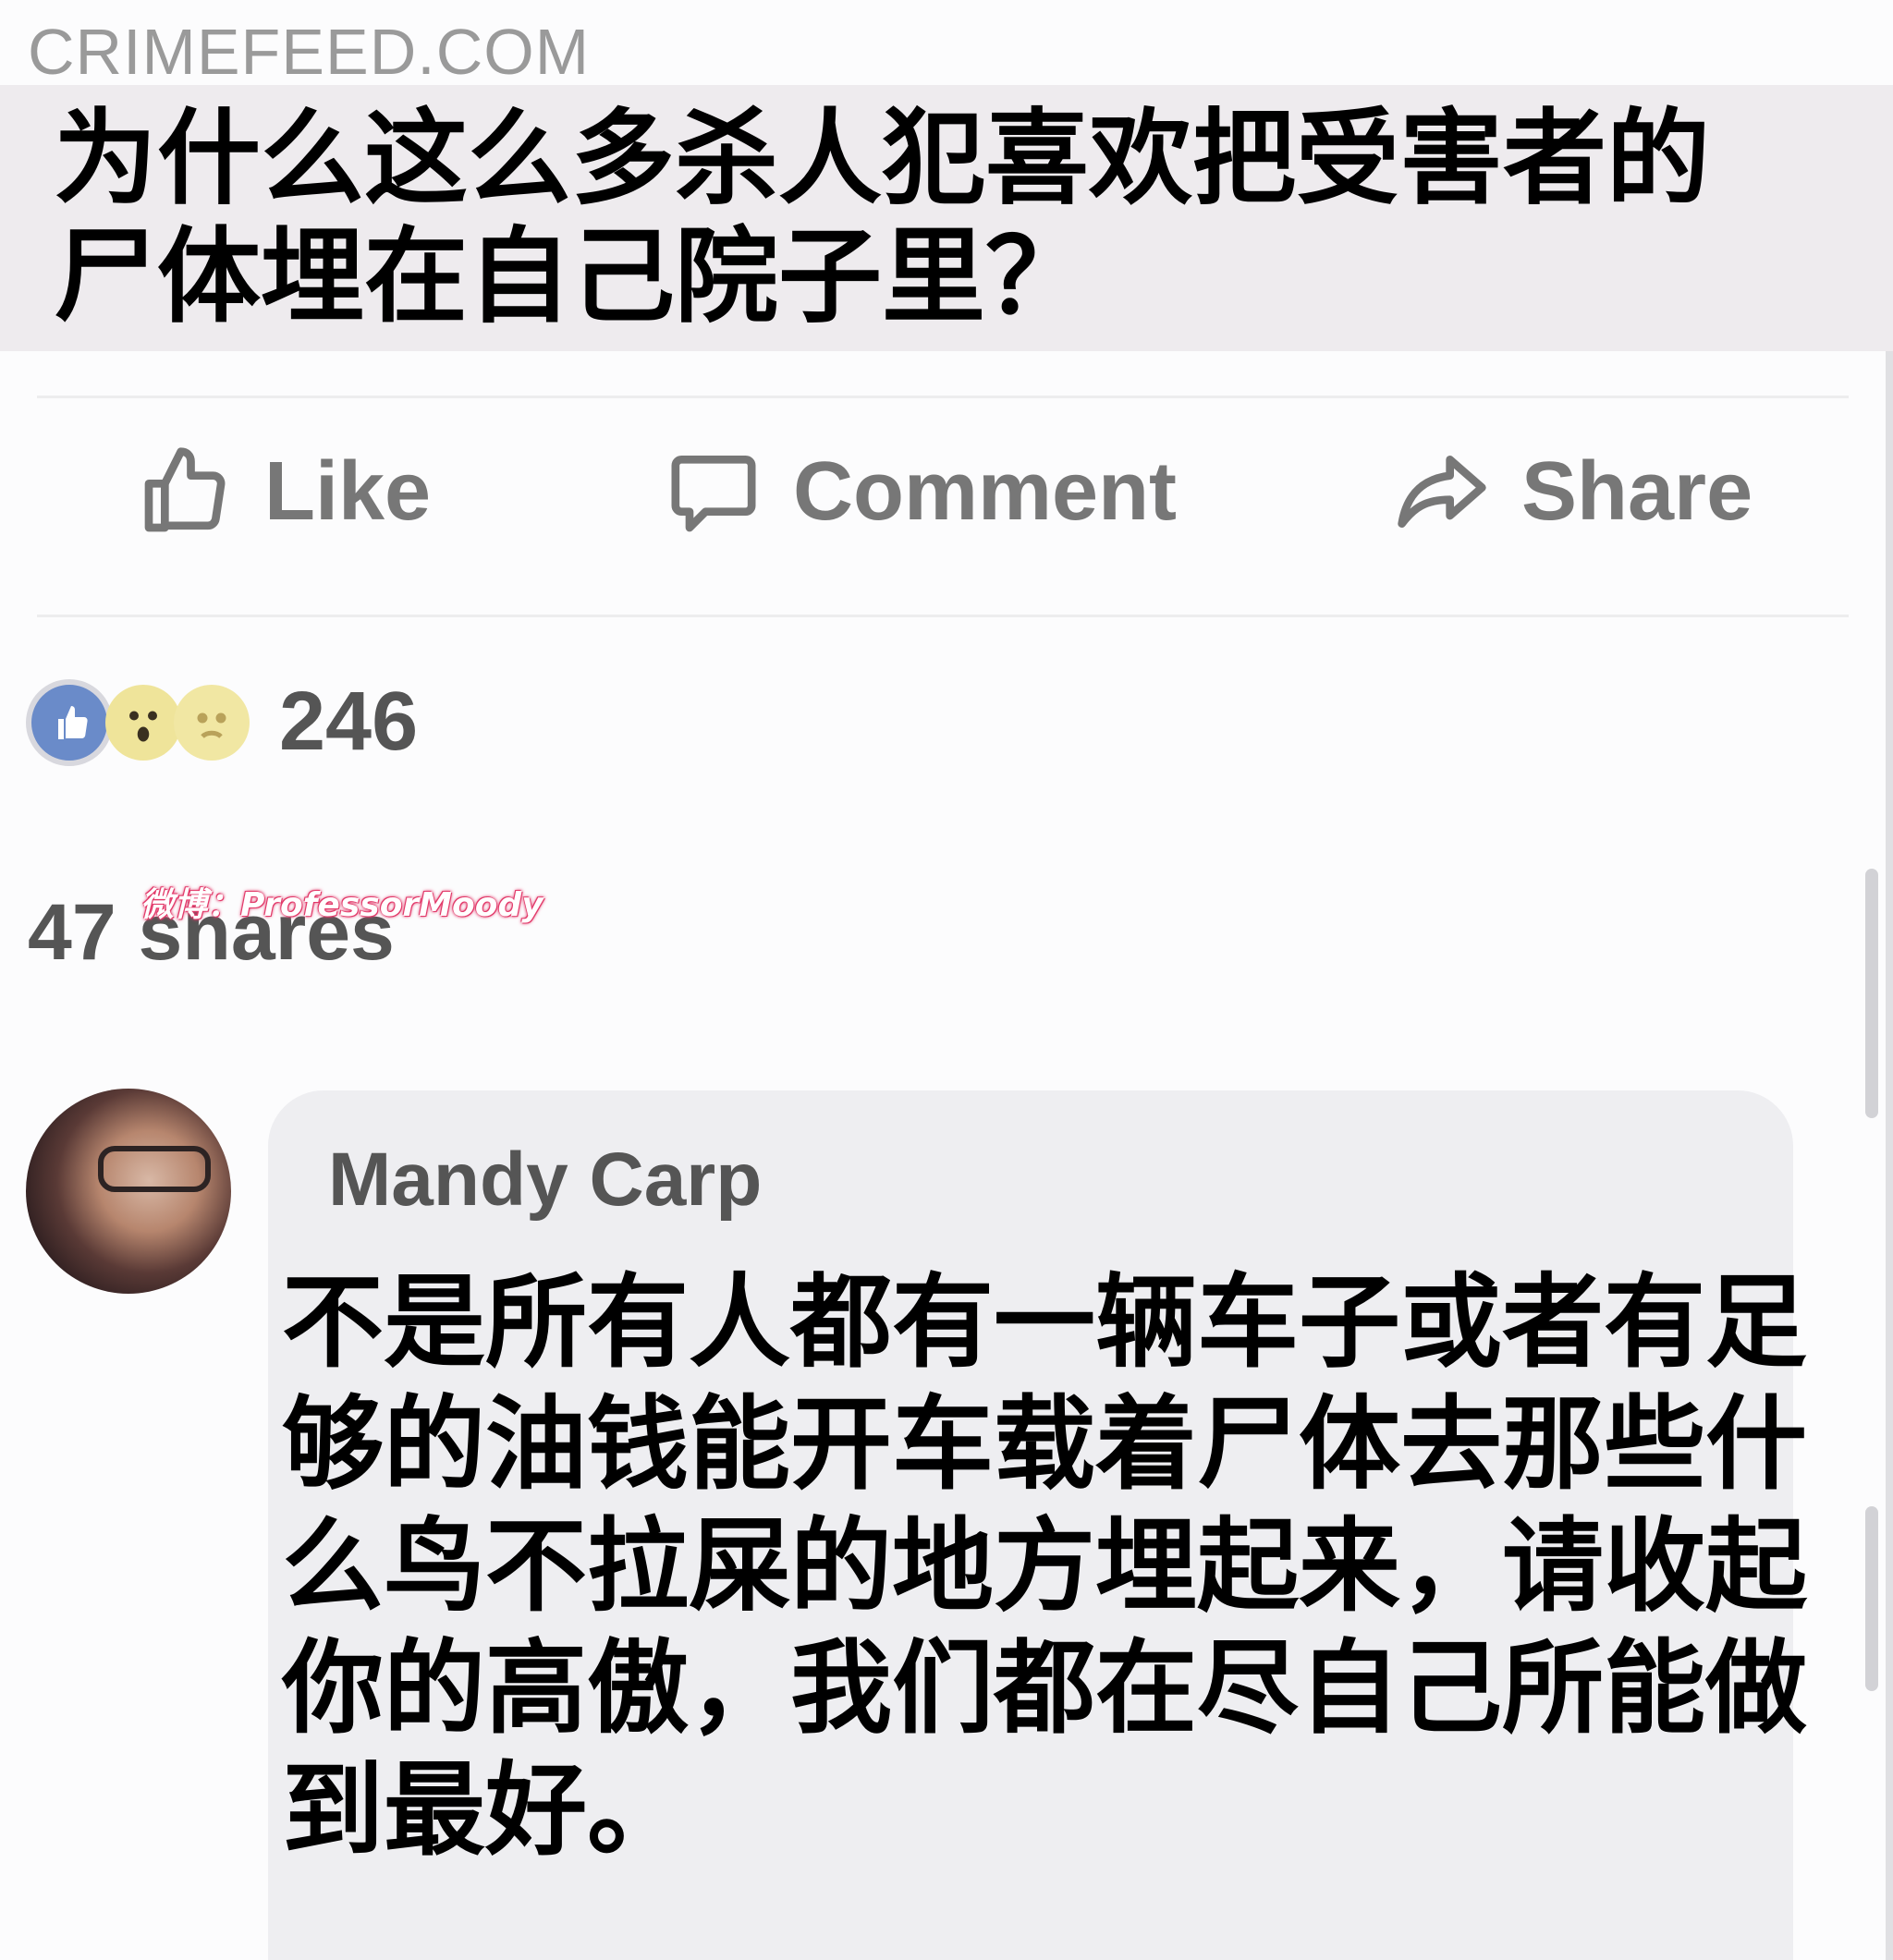 The image size is (1893, 1960). I want to click on share-button: Share, so click(1573, 492).